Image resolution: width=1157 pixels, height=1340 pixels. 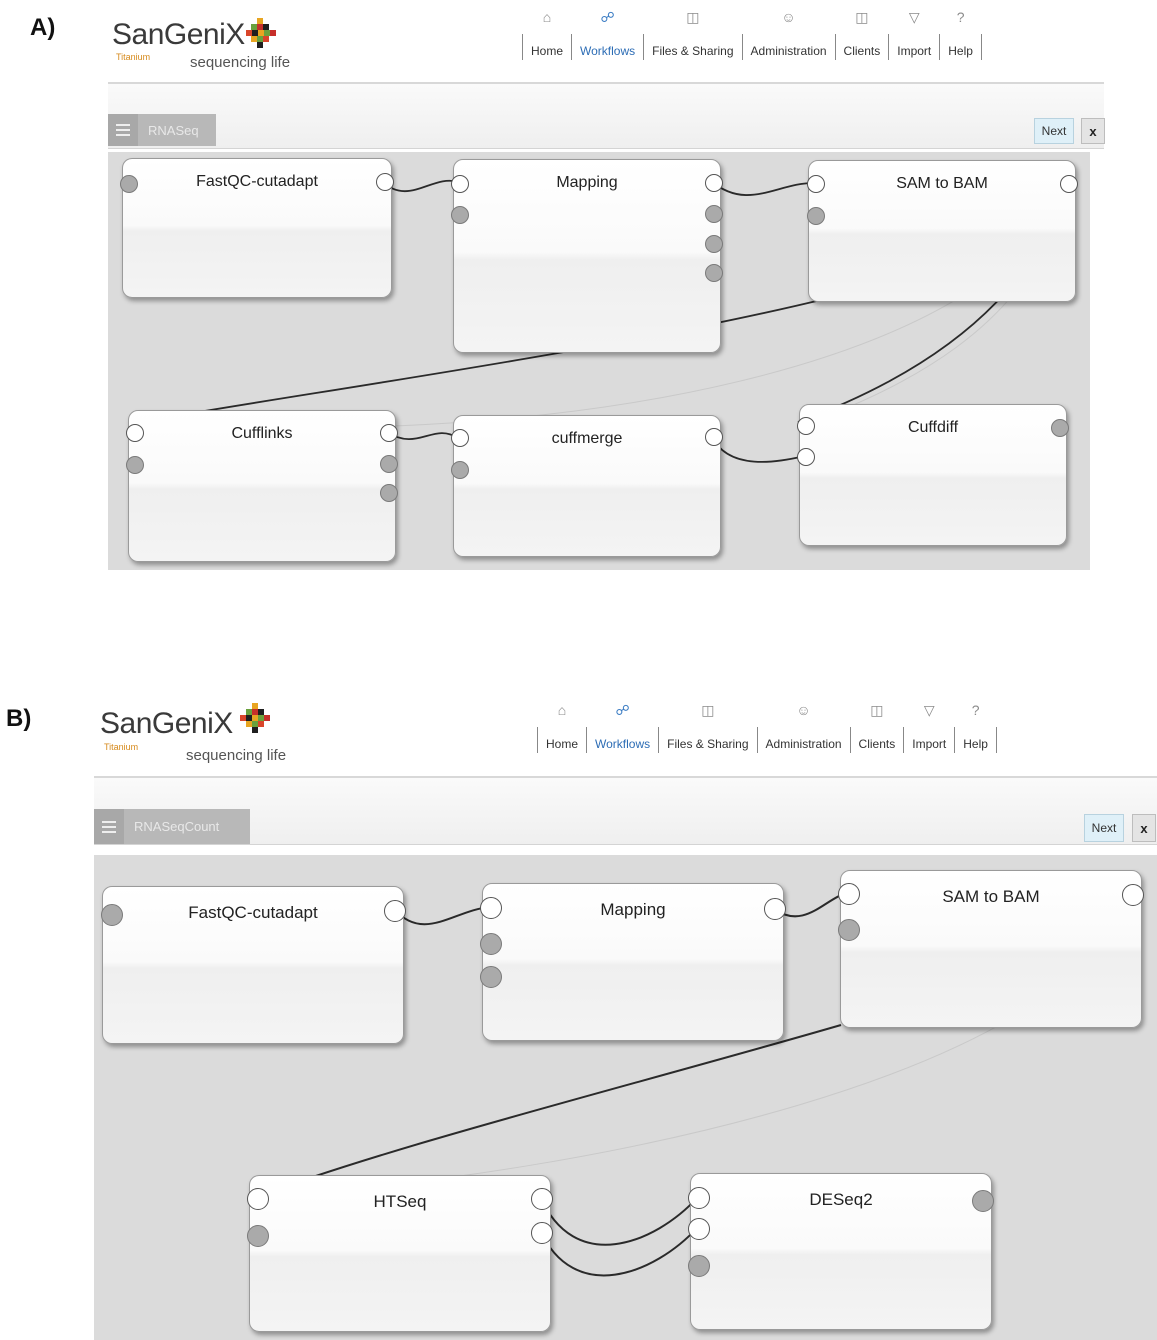 I want to click on workflow-tab: RNASeq, so click(x=162, y=130).